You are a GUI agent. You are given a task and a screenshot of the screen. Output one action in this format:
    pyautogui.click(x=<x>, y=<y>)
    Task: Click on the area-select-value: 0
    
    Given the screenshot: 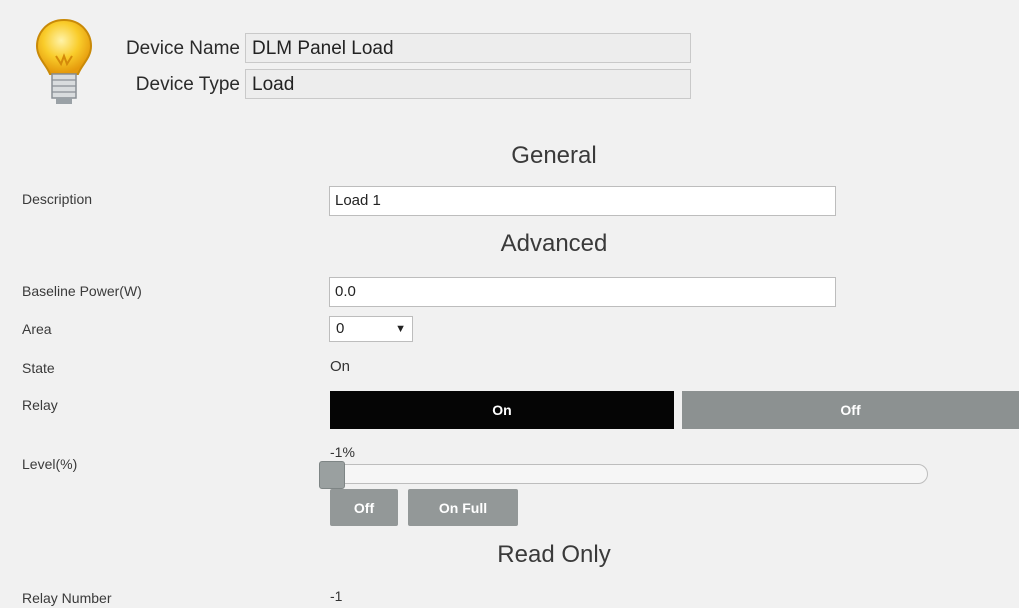 What is the action you would take?
    pyautogui.click(x=340, y=328)
    